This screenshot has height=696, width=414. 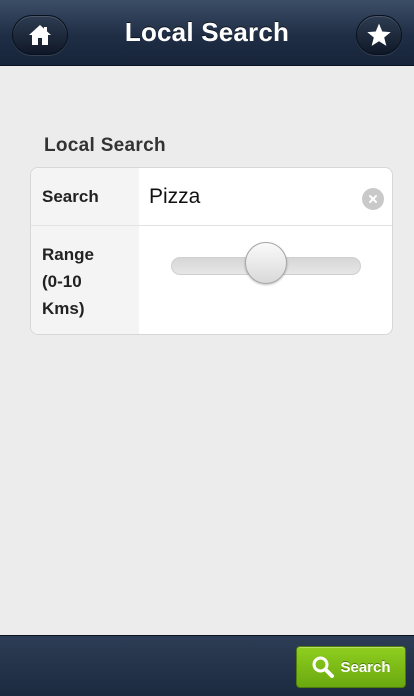 What do you see at coordinates (266, 263) in the screenshot?
I see `range-slider-thumb` at bounding box center [266, 263].